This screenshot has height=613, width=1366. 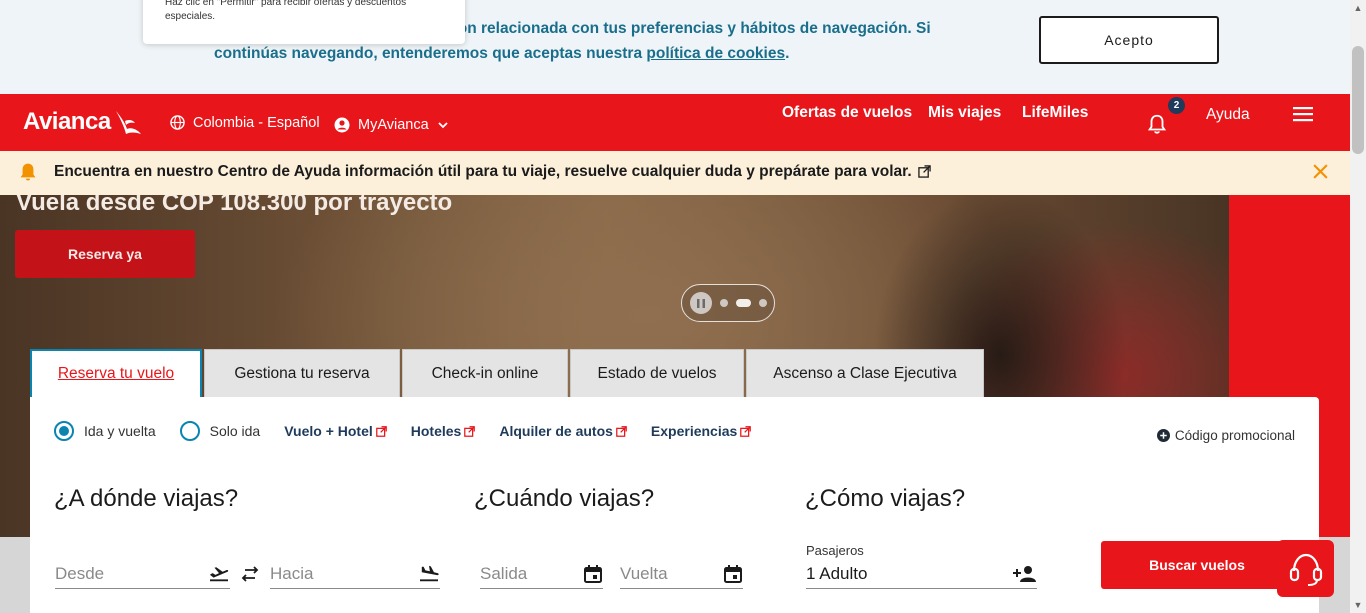 What do you see at coordinates (120, 431) in the screenshot?
I see `ida-vuelta-label: Ida y vuelta` at bounding box center [120, 431].